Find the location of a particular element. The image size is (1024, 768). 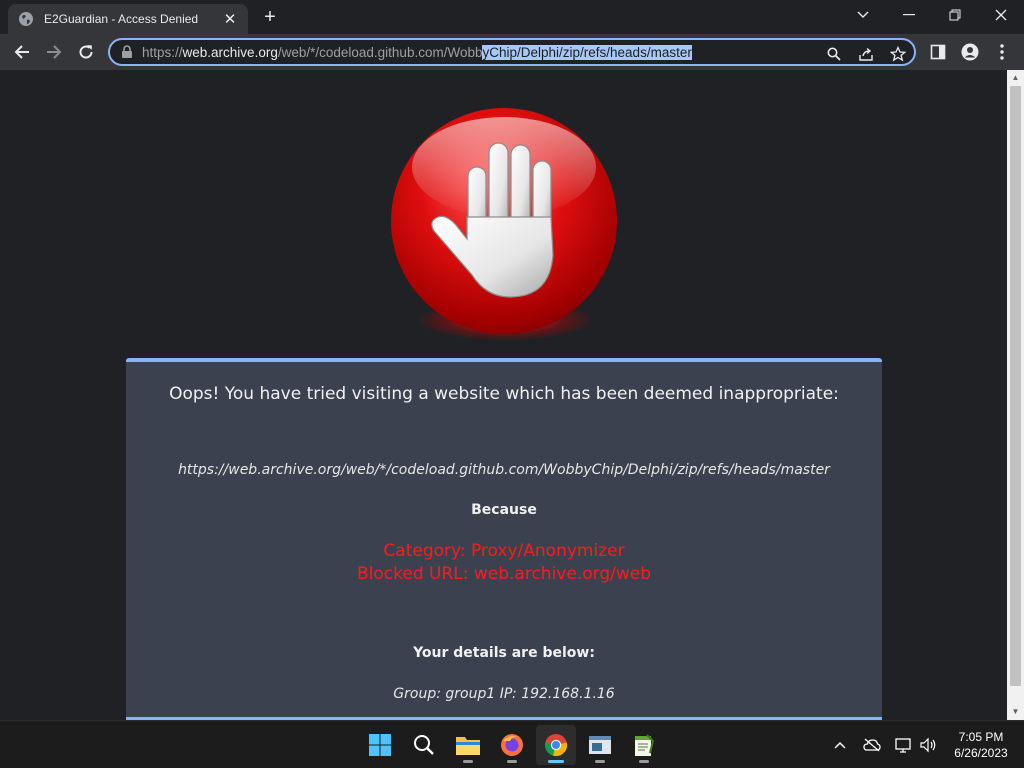

firefox-icon is located at coordinates (512, 745).